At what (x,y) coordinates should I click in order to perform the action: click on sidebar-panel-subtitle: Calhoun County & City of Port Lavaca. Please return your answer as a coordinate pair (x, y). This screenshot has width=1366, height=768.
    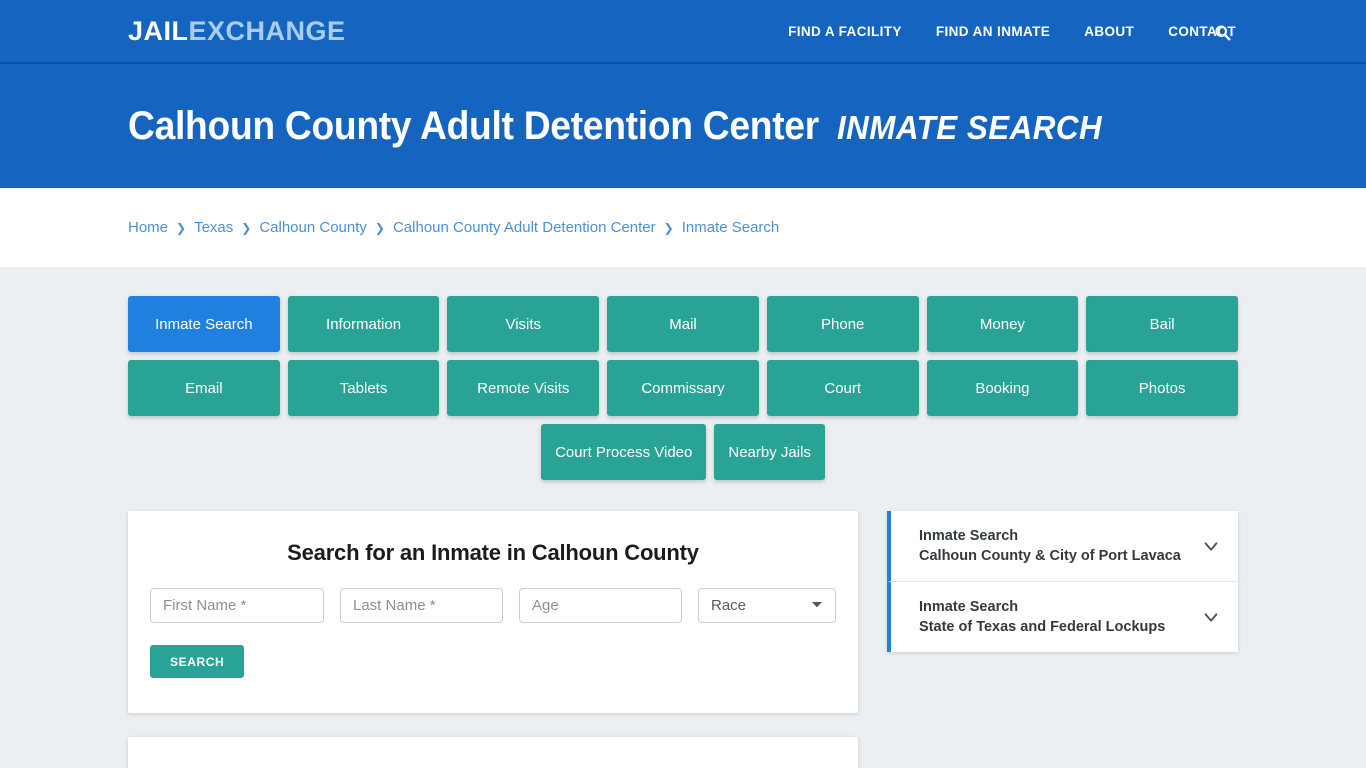
    Looking at the image, I should click on (1050, 556).